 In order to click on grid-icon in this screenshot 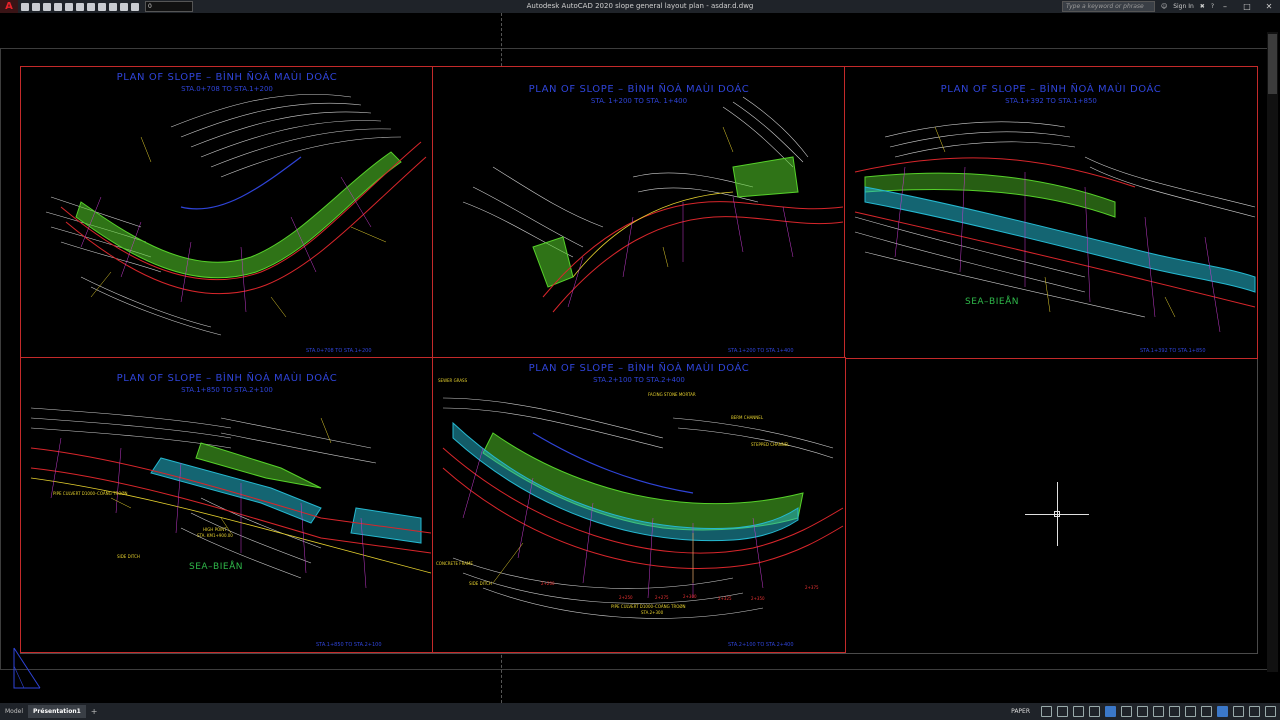, I will do `click(1046, 711)`.